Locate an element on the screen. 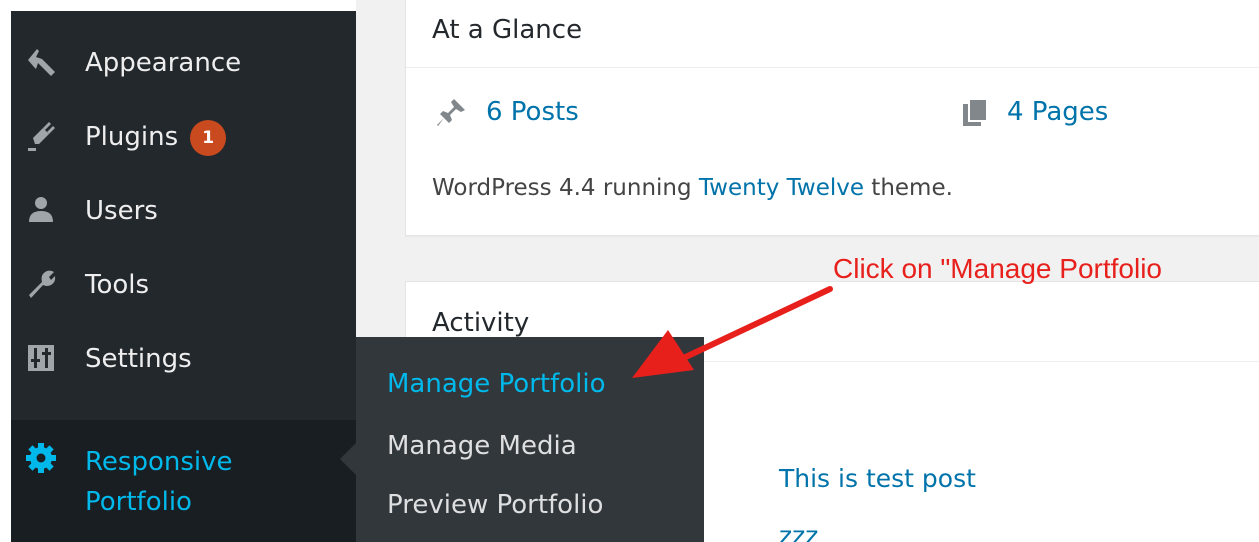 Image resolution: width=1259 pixels, height=542 pixels. version-prefix: WordPress 4.4 running is located at coordinates (565, 188).